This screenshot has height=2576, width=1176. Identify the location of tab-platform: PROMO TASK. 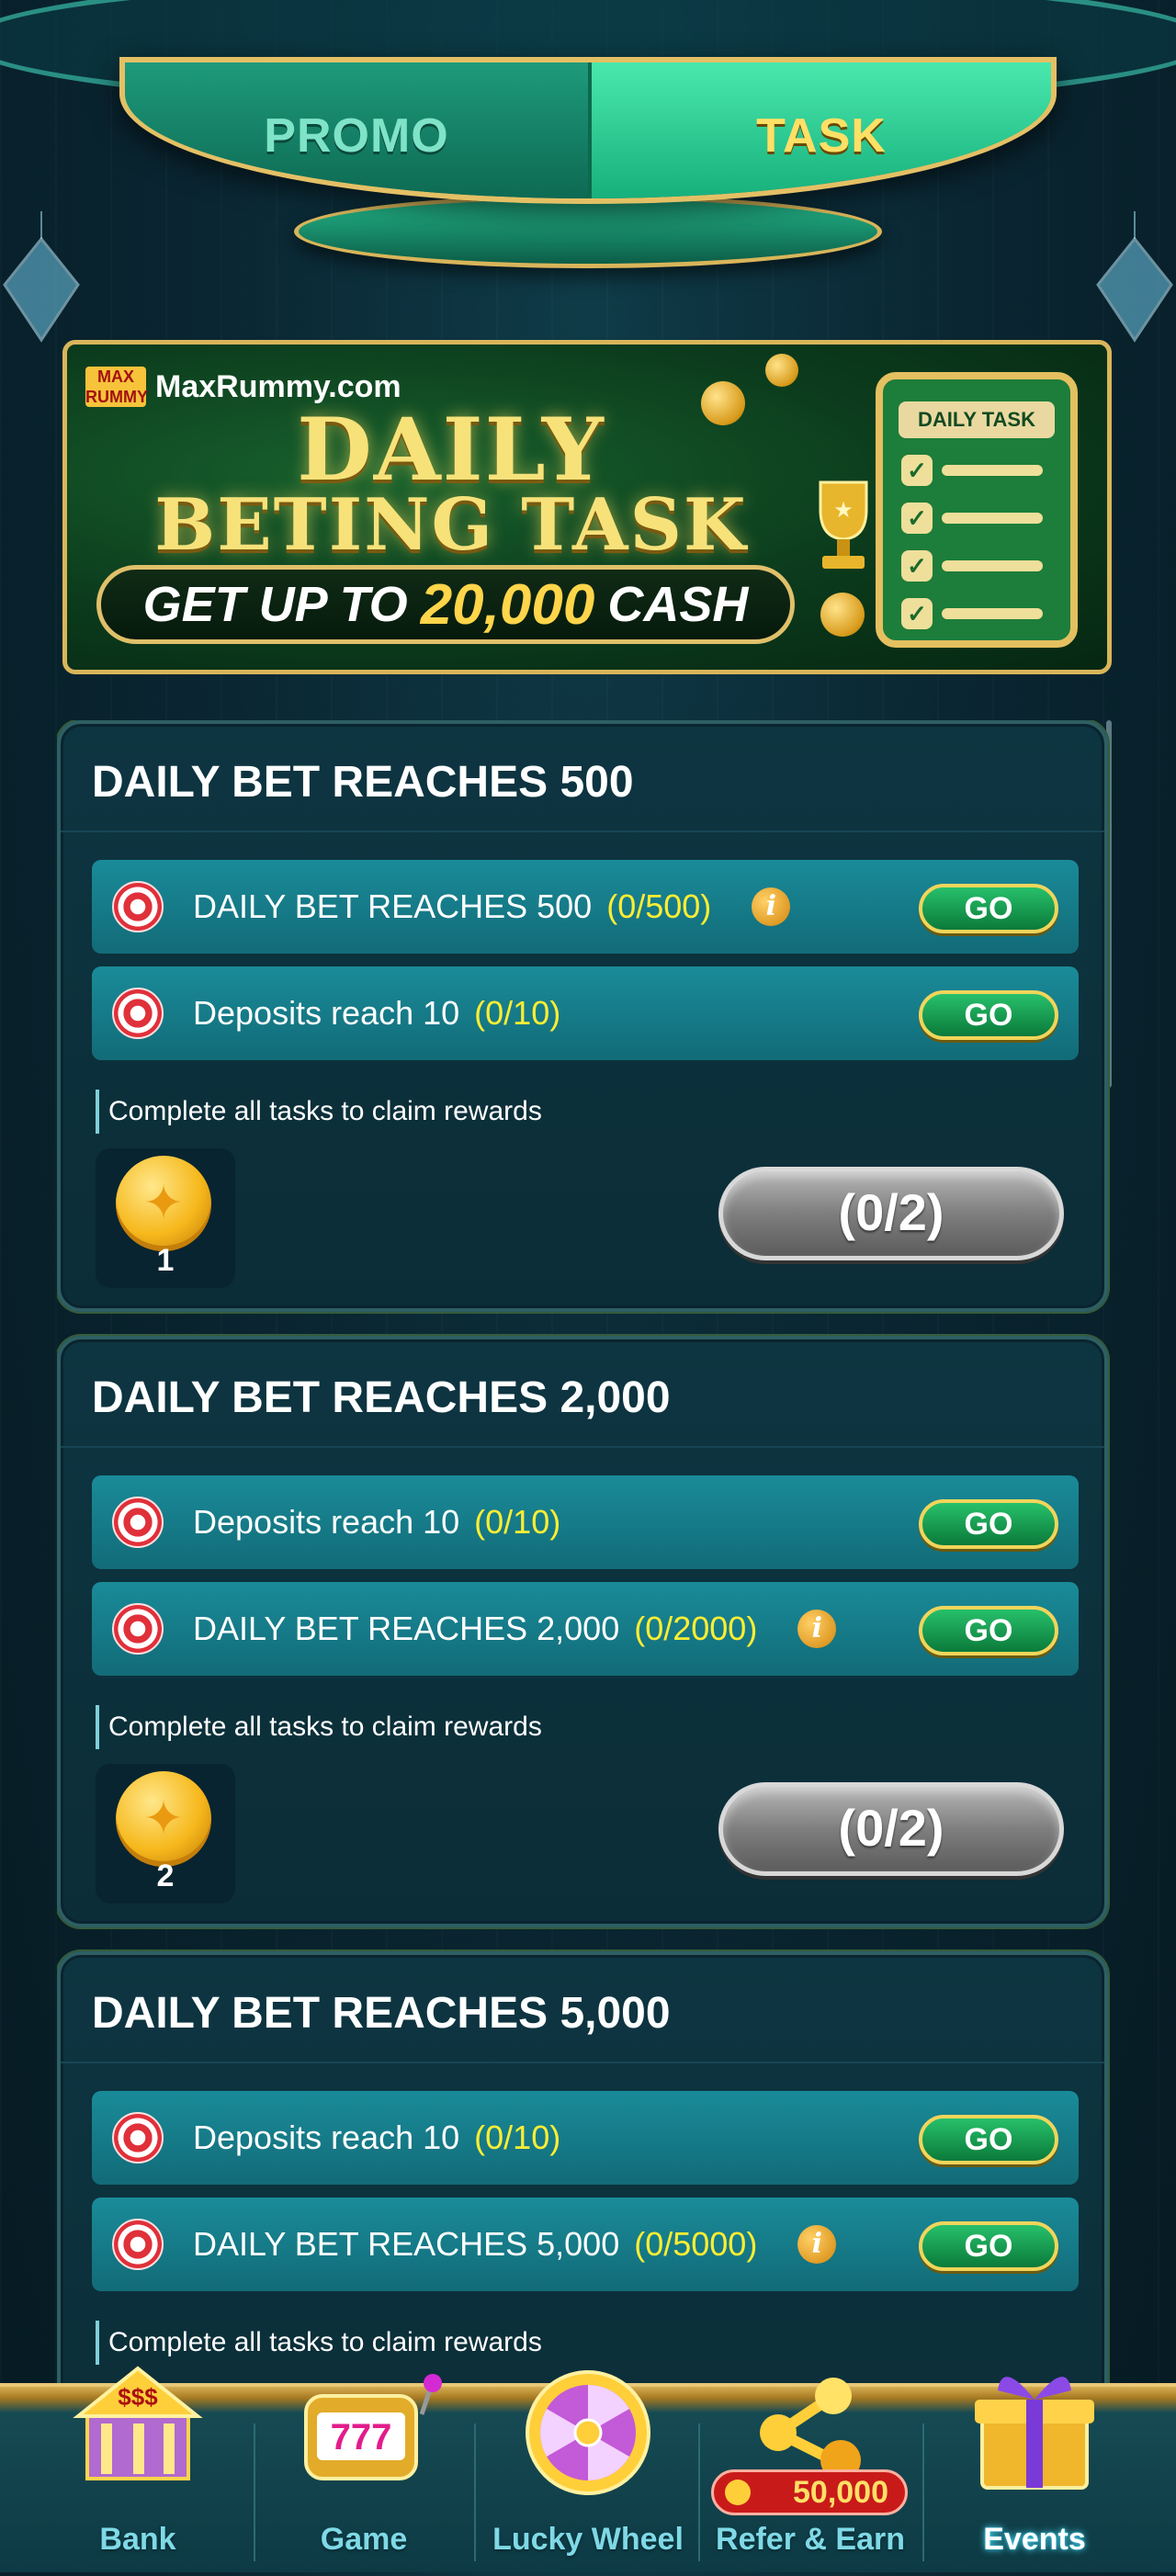
(588, 165).